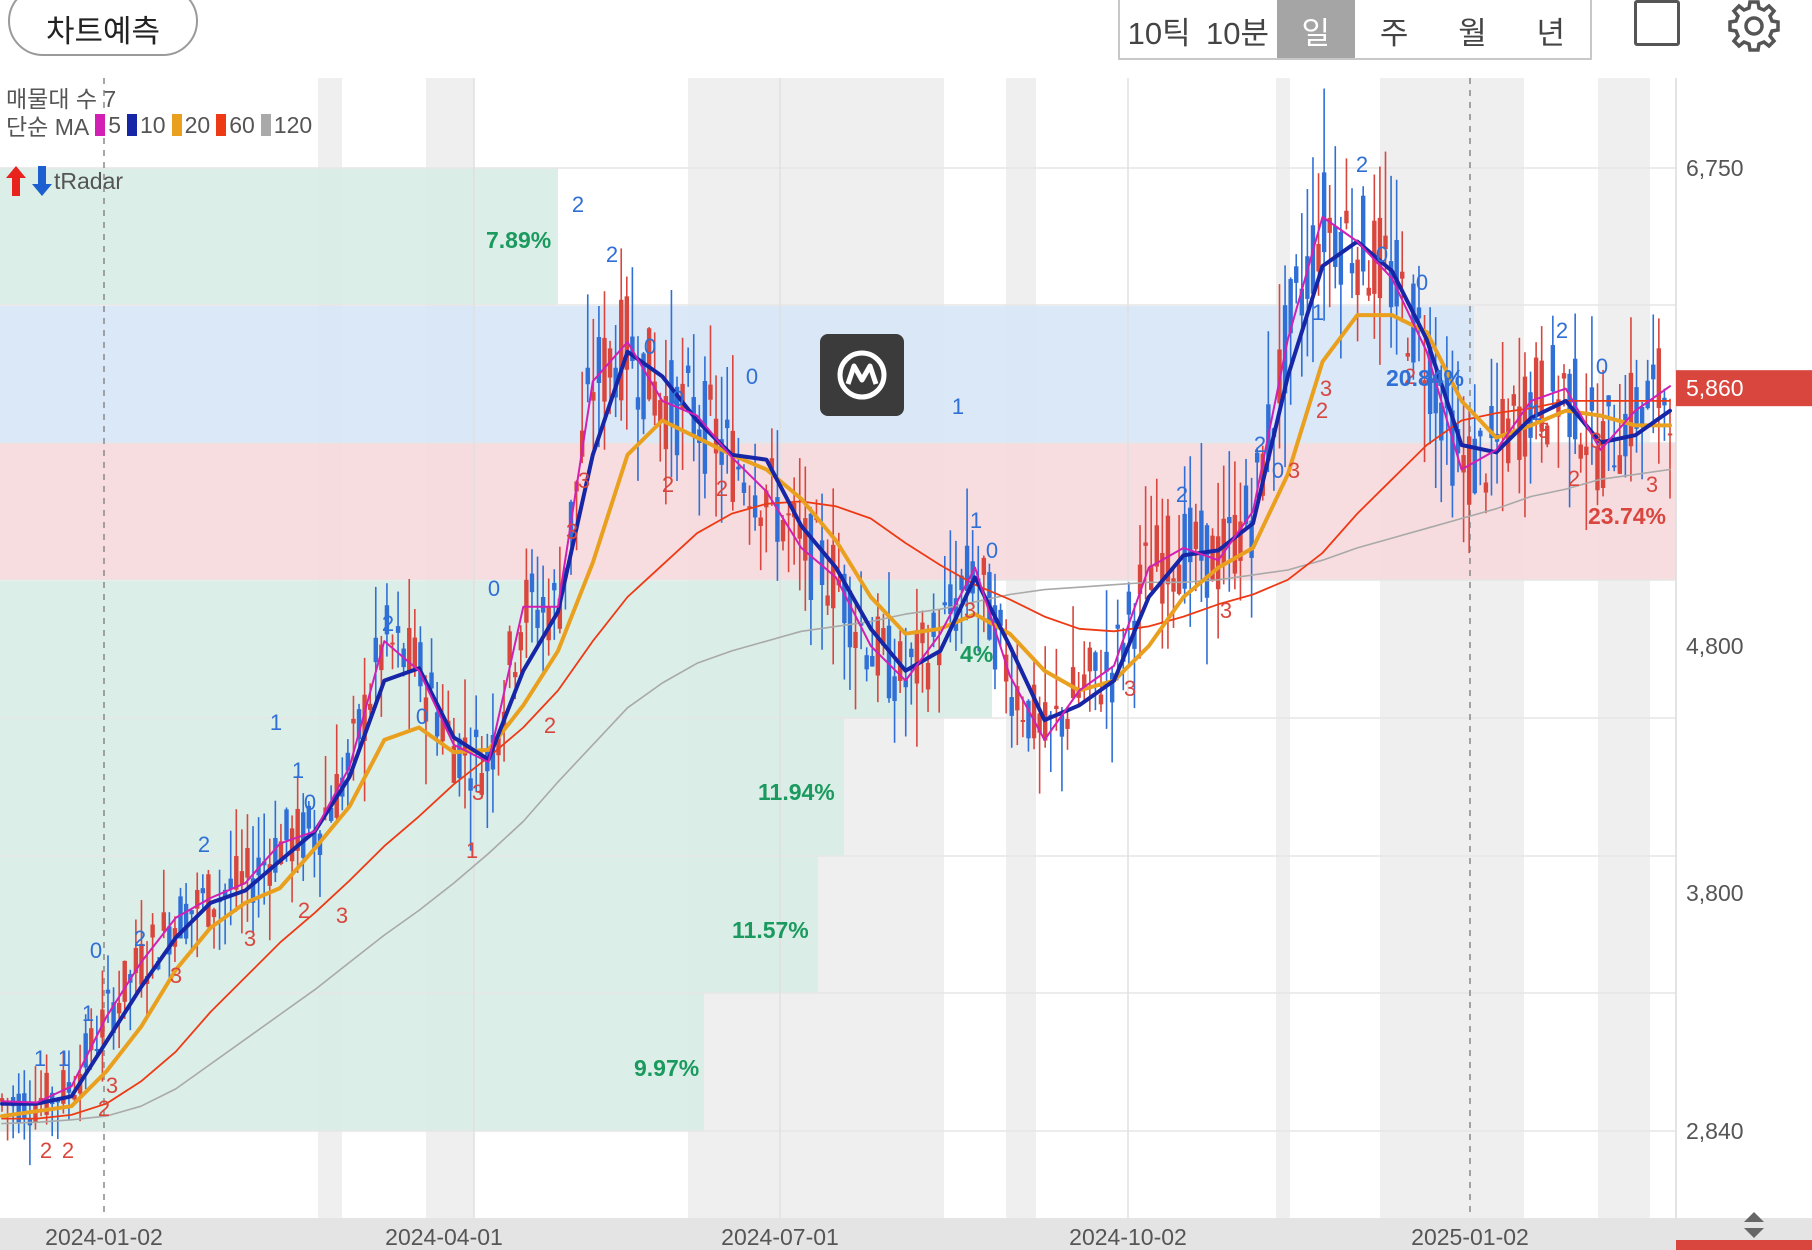 The height and width of the screenshot is (1250, 1812). I want to click on period-10tick-button: 10틱, so click(1159, 29).